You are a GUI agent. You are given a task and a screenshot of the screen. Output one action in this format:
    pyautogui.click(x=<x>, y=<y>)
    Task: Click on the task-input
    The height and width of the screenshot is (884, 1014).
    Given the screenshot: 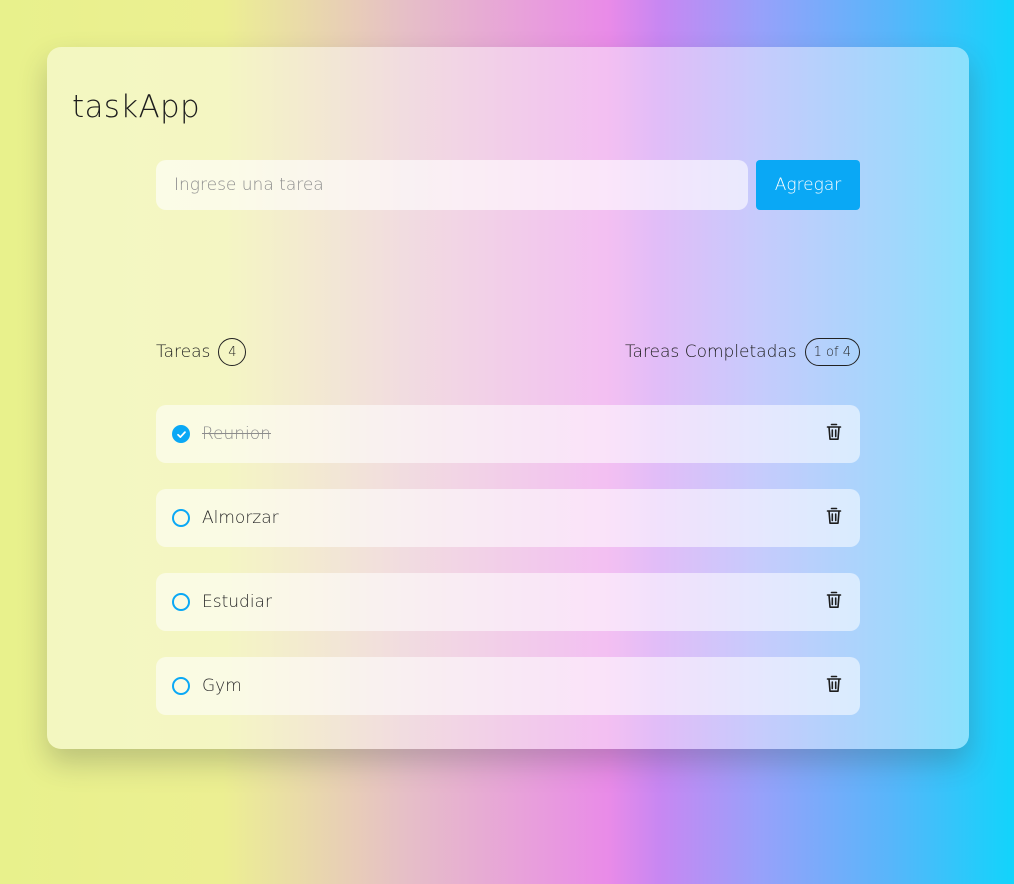 What is the action you would take?
    pyautogui.click(x=452, y=185)
    